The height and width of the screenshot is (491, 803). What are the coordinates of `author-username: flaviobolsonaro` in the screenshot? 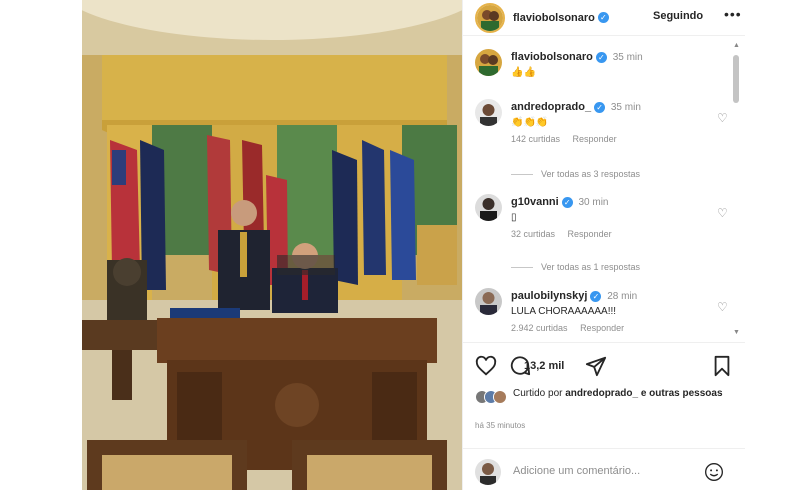 It's located at (554, 18).